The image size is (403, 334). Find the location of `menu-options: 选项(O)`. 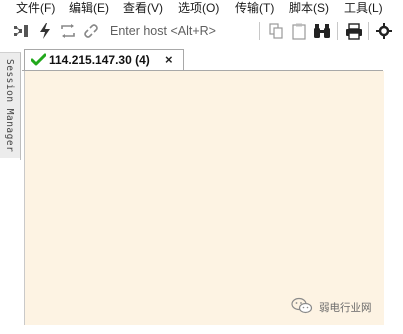

menu-options: 选项(O) is located at coordinates (198, 8).